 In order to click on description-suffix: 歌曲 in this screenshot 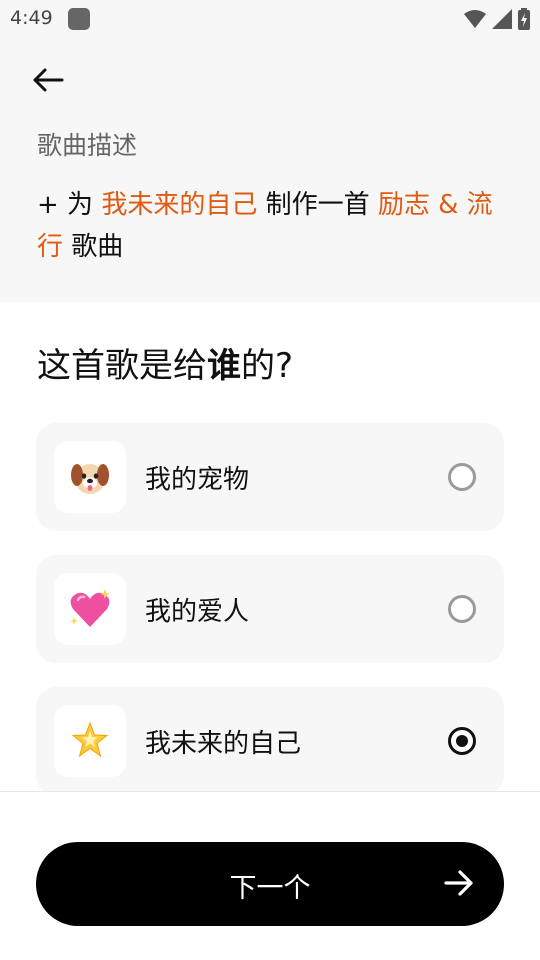, I will do `click(93, 247)`.